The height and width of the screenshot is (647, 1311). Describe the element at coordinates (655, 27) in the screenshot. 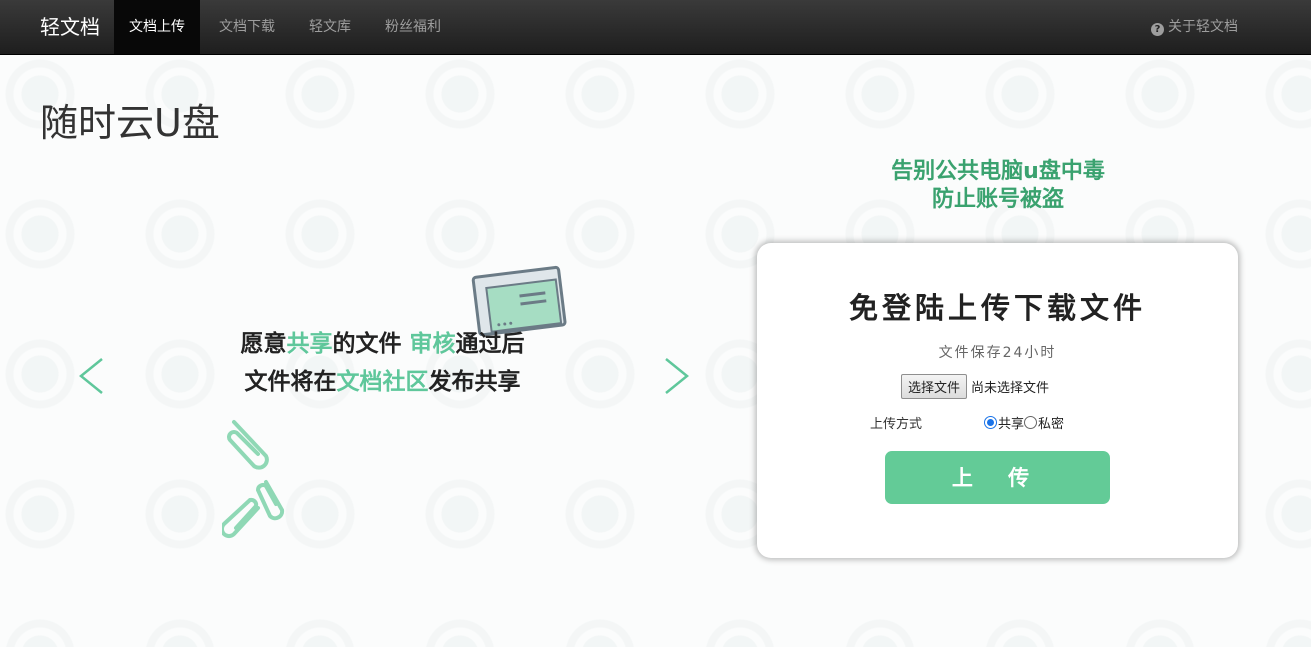

I see `top-navbar: 轻文档 文档上传 文档下载 轻文库 粉丝福利 ? 关于轻文档` at that location.